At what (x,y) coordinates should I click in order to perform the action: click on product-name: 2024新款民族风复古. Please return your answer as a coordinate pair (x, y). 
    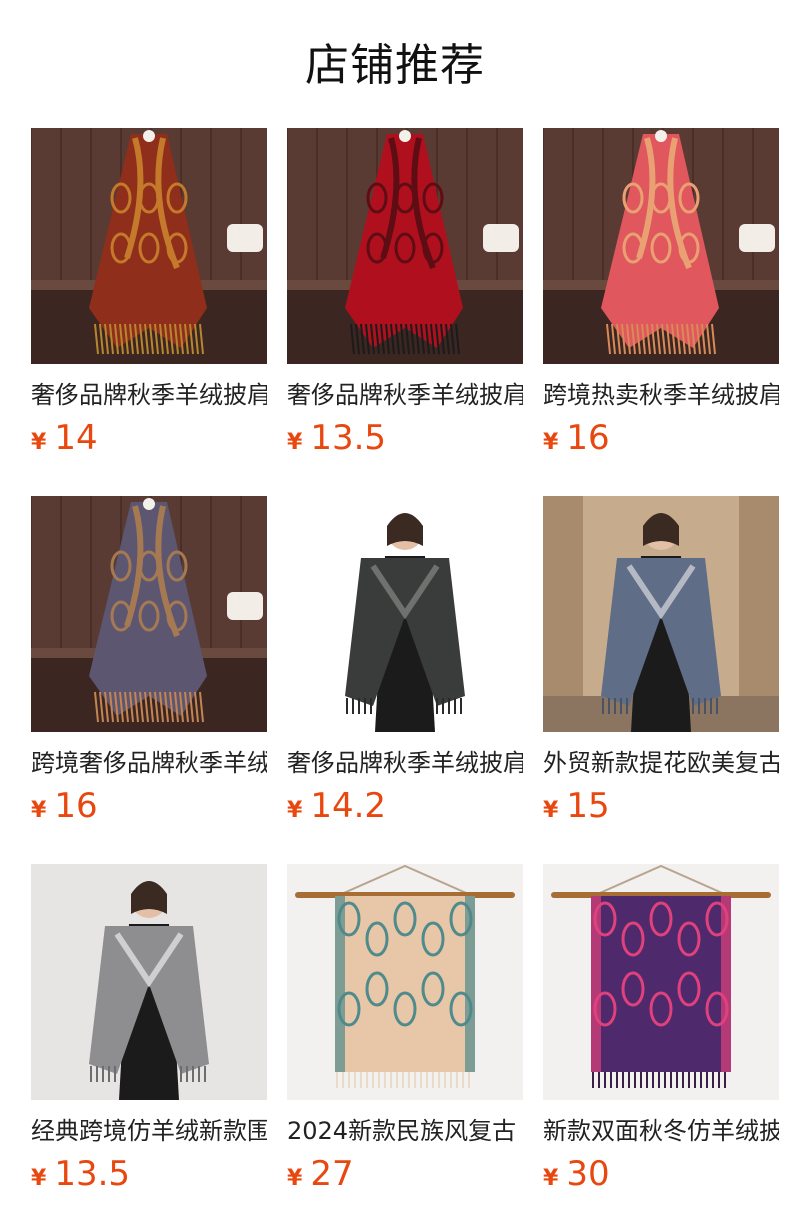
    Looking at the image, I should click on (405, 1131).